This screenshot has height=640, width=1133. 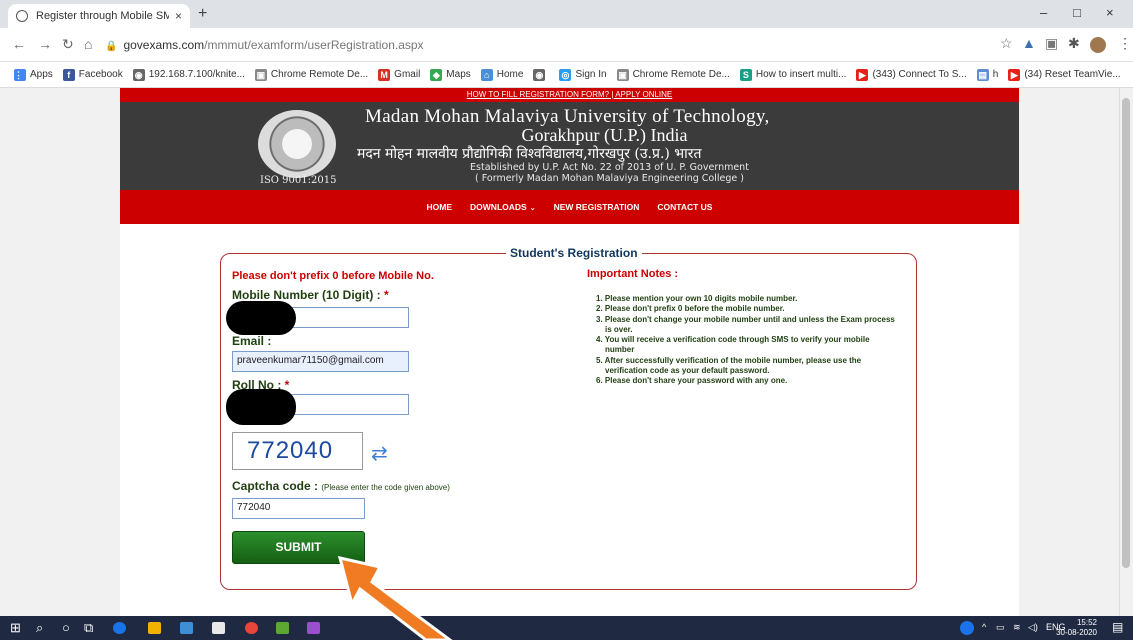 I want to click on store-icon, so click(x=186, y=628).